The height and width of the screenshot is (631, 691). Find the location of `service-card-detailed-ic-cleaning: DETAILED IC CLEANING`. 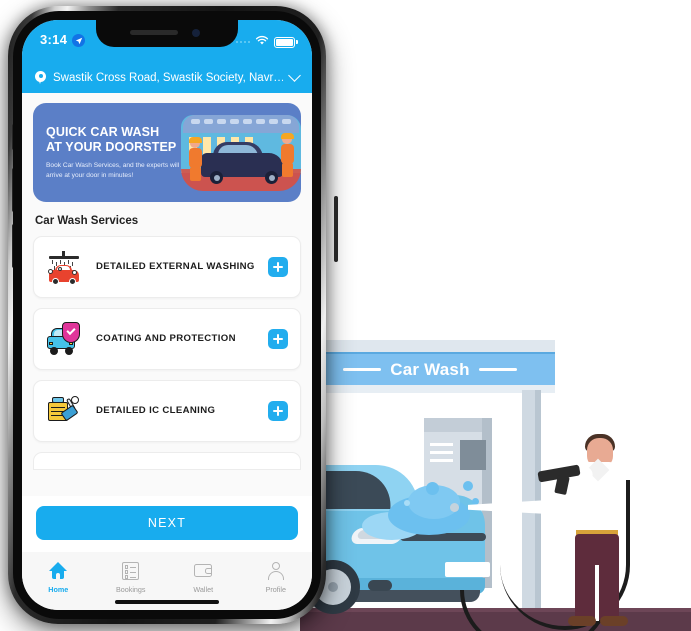

service-card-detailed-ic-cleaning: DETAILED IC CLEANING is located at coordinates (167, 411).